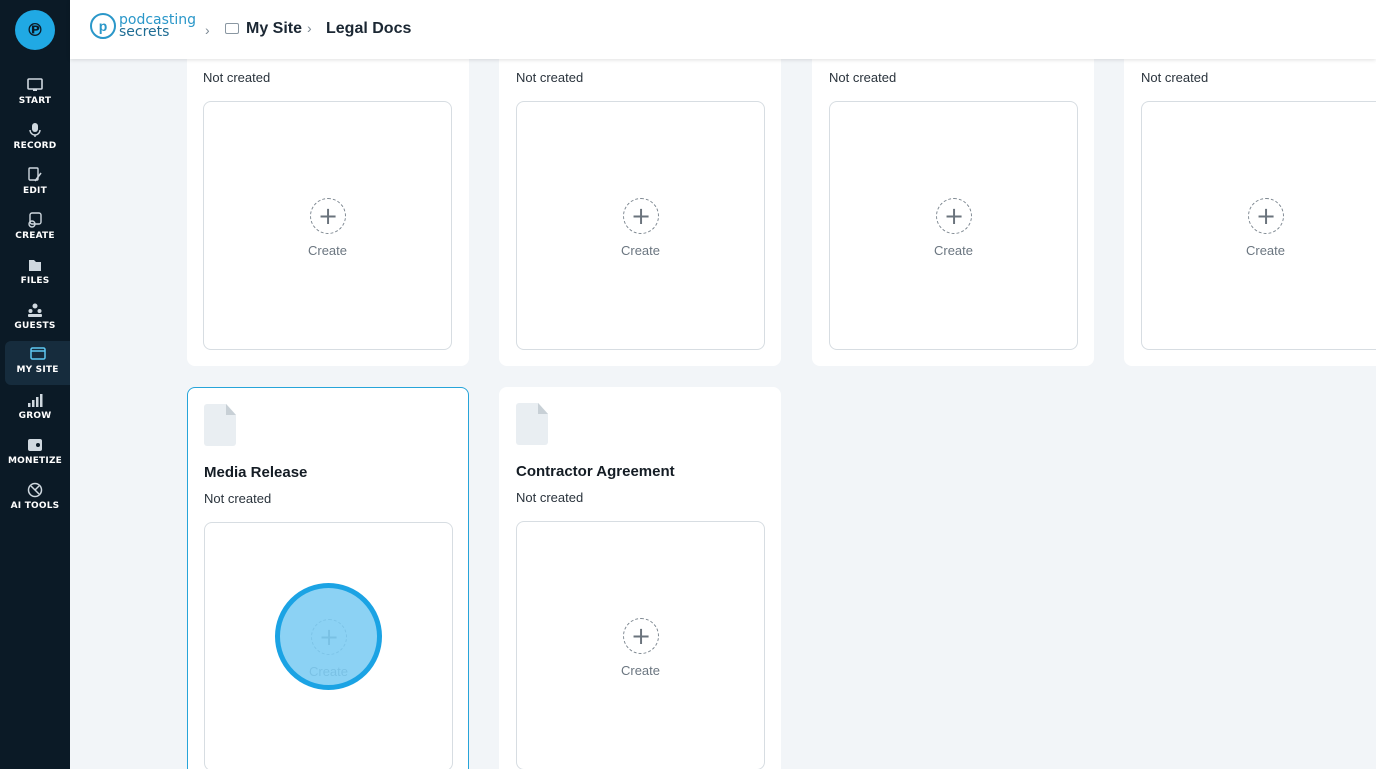 Image resolution: width=1376 pixels, height=769 pixels. I want to click on sidebar-item-edit: EDIT, so click(35, 184).